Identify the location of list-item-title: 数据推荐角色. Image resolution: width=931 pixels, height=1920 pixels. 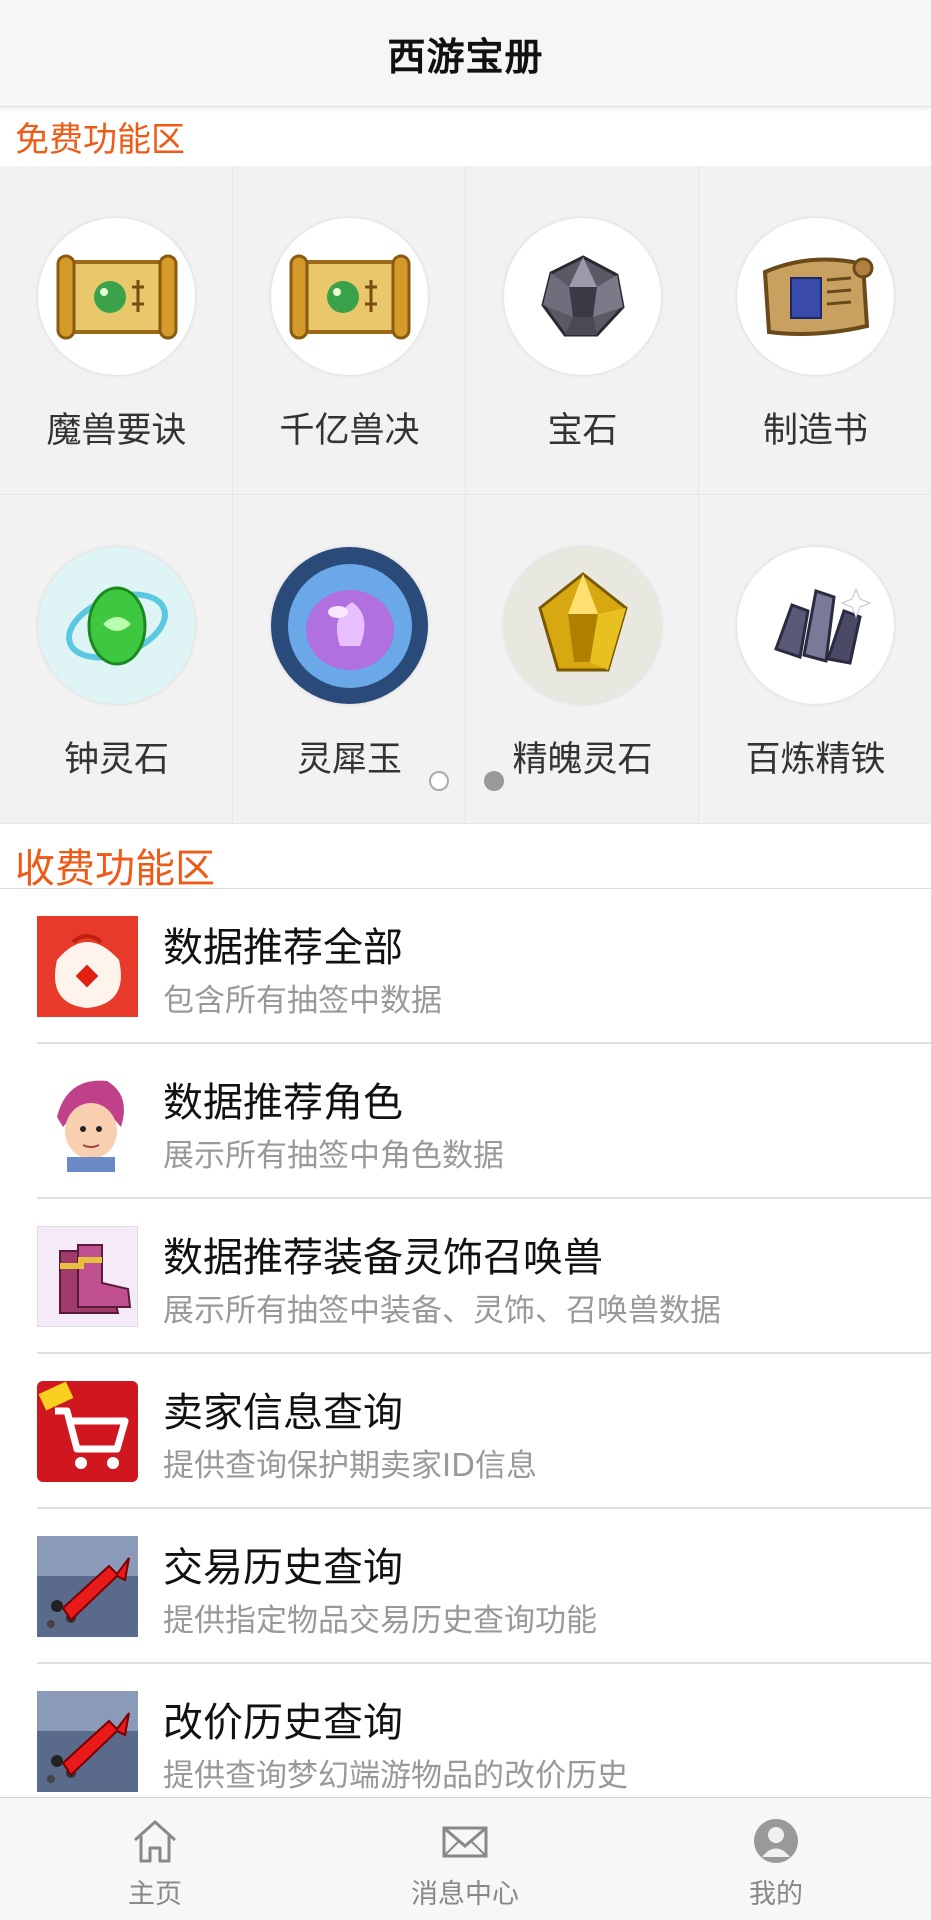
(283, 1103).